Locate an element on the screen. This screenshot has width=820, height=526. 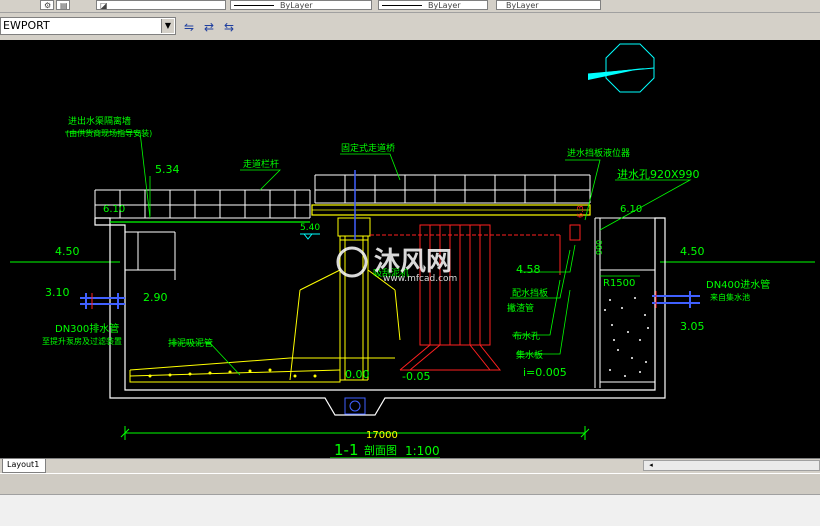
drawing-title: 1-1 剖面图 1:100 is located at coordinates (387, 449).